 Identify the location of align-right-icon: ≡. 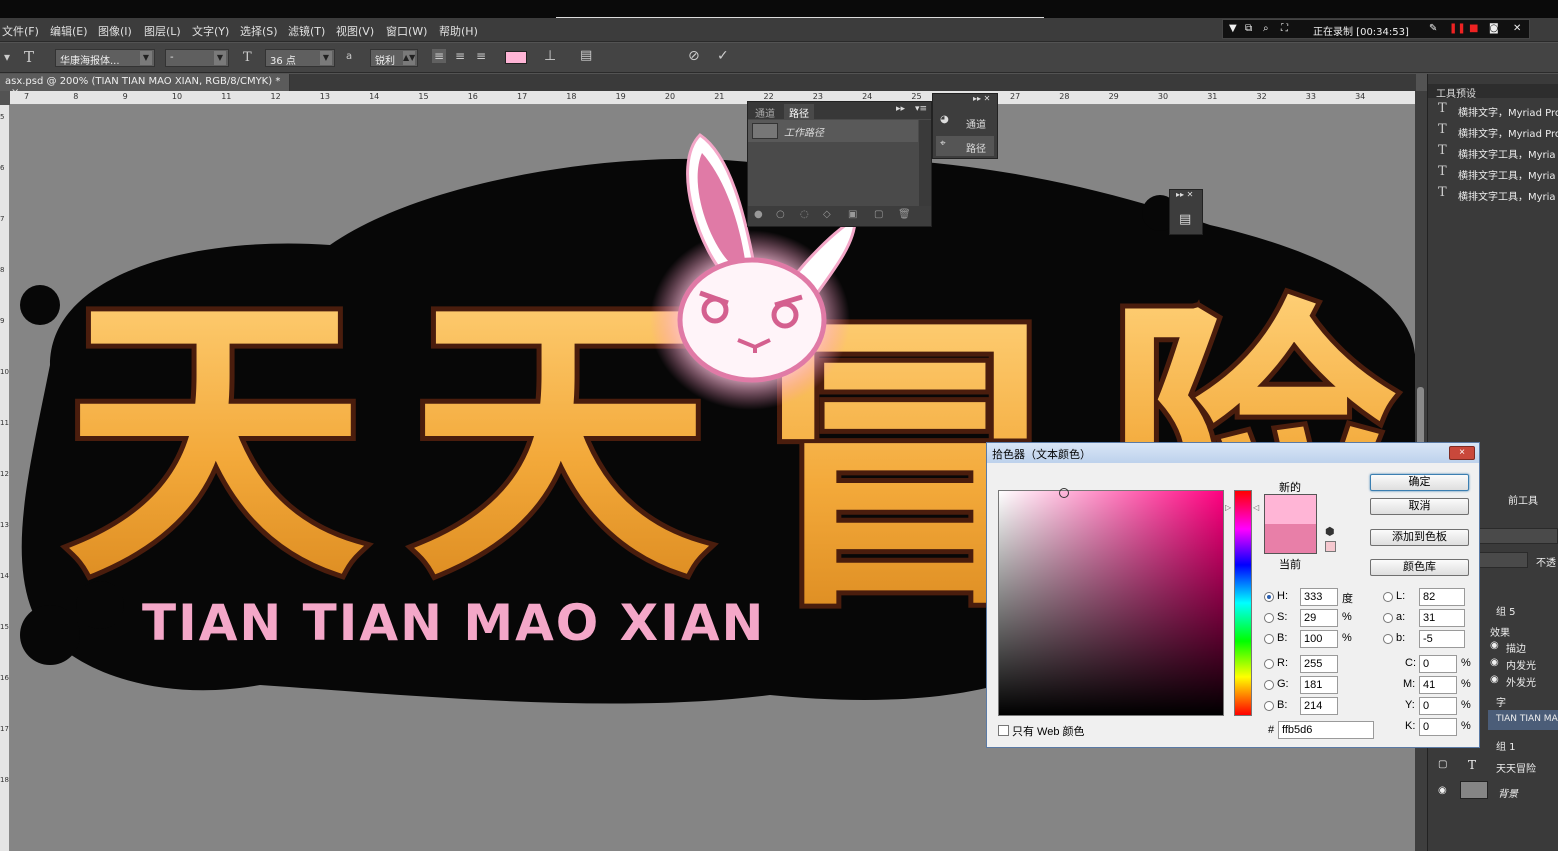
(481, 56).